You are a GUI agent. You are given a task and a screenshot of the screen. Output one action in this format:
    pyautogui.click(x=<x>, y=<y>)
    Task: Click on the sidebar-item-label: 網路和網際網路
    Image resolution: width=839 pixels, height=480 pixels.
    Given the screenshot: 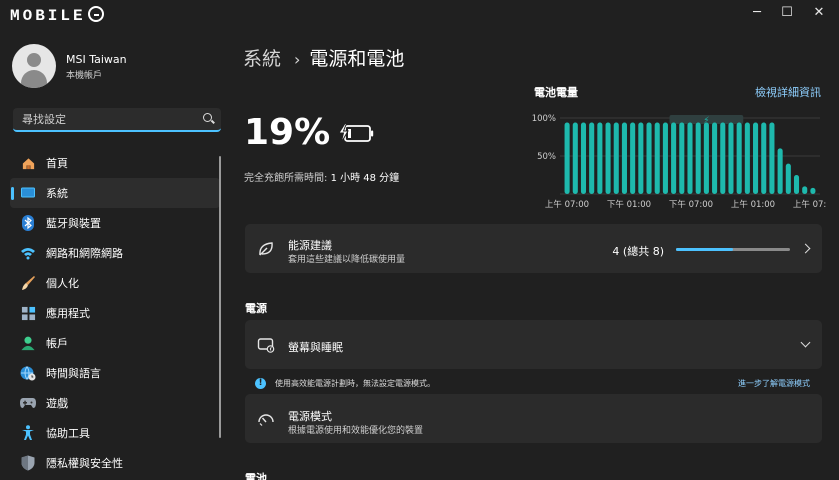 What is the action you would take?
    pyautogui.click(x=84, y=253)
    